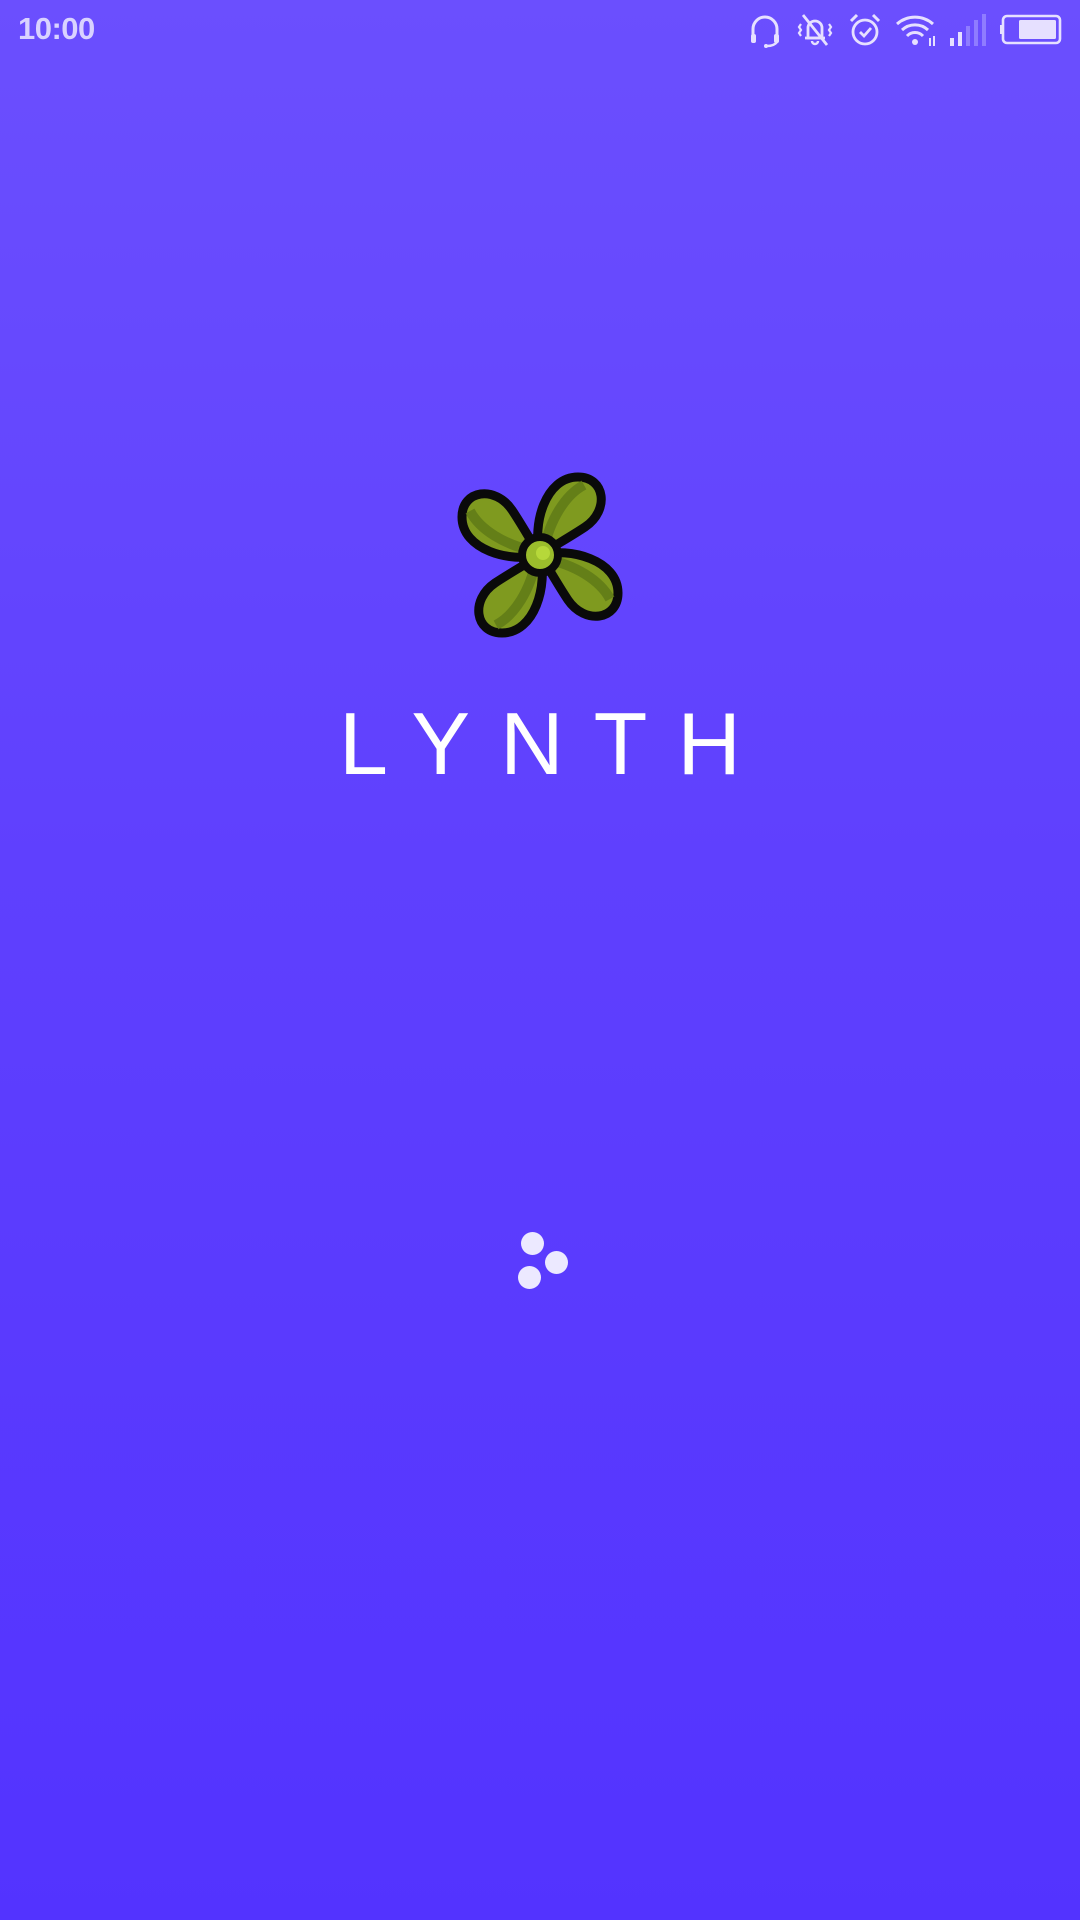  I want to click on status-time: 10:00, so click(56, 28).